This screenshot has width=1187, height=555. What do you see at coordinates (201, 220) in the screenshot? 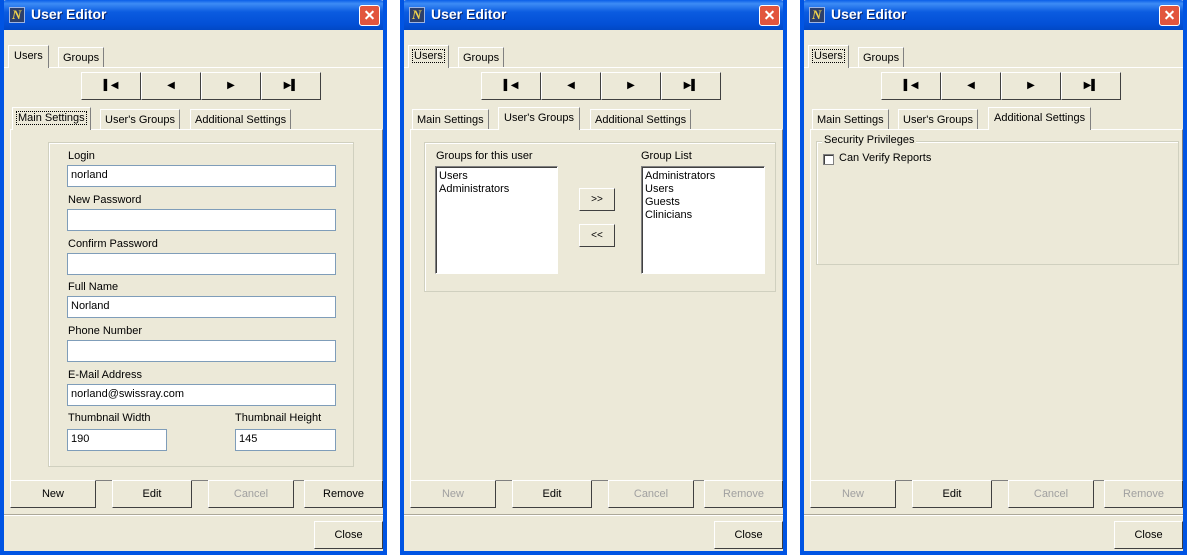
I see `new-password-input` at bounding box center [201, 220].